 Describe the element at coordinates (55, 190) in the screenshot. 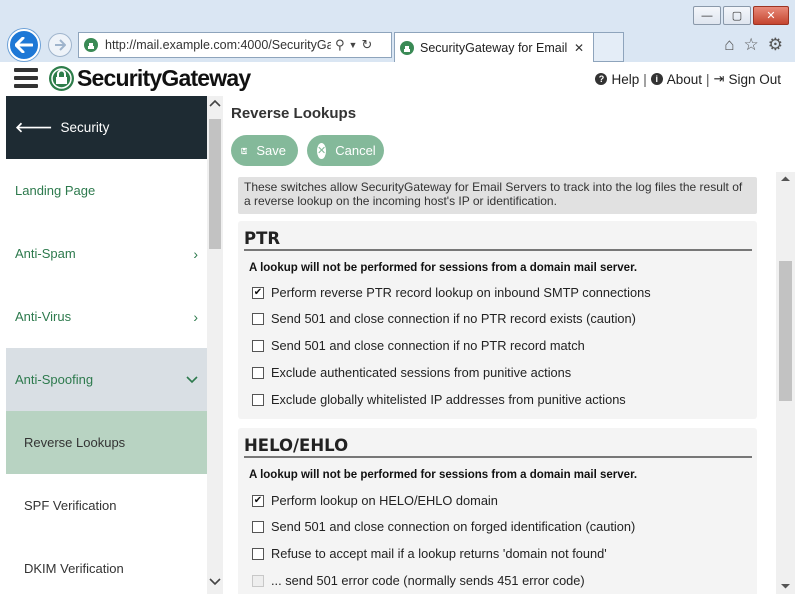

I see `sidebar-item-label: Landing Page` at that location.